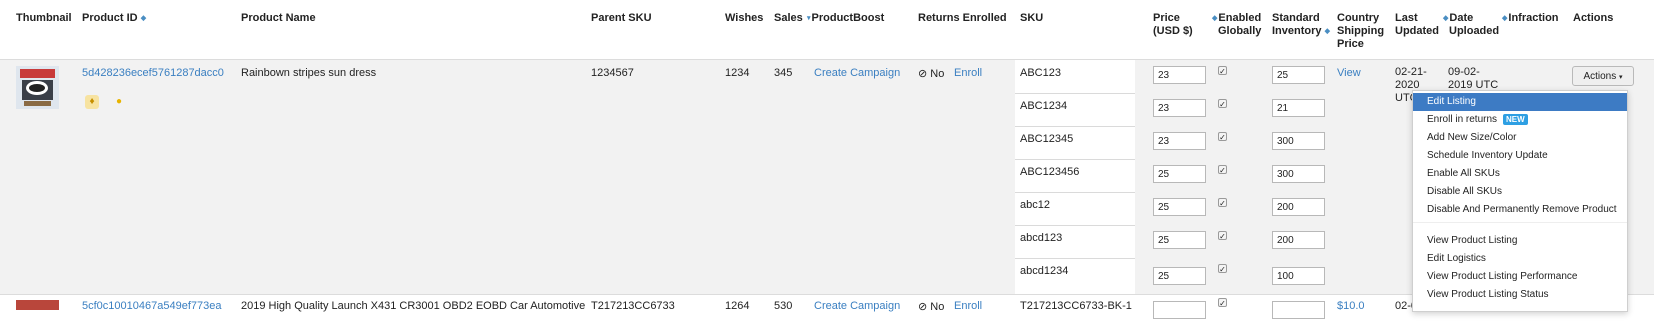 The image size is (1654, 336). Describe the element at coordinates (788, 18) in the screenshot. I see `header-sales: Sales` at that location.